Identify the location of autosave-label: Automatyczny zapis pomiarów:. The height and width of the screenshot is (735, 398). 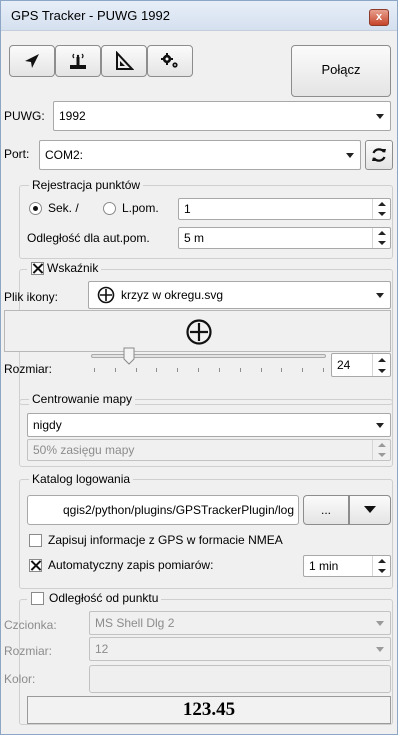
(130, 565).